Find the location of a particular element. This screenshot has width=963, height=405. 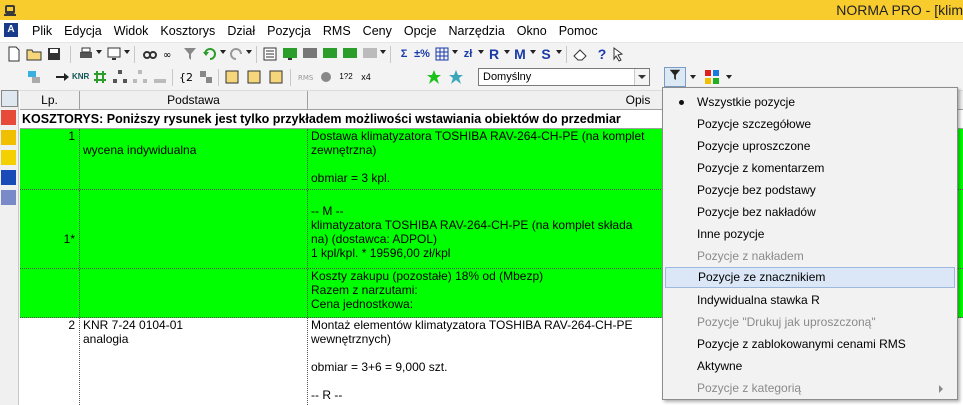

funnel-icon is located at coordinates (675, 75).